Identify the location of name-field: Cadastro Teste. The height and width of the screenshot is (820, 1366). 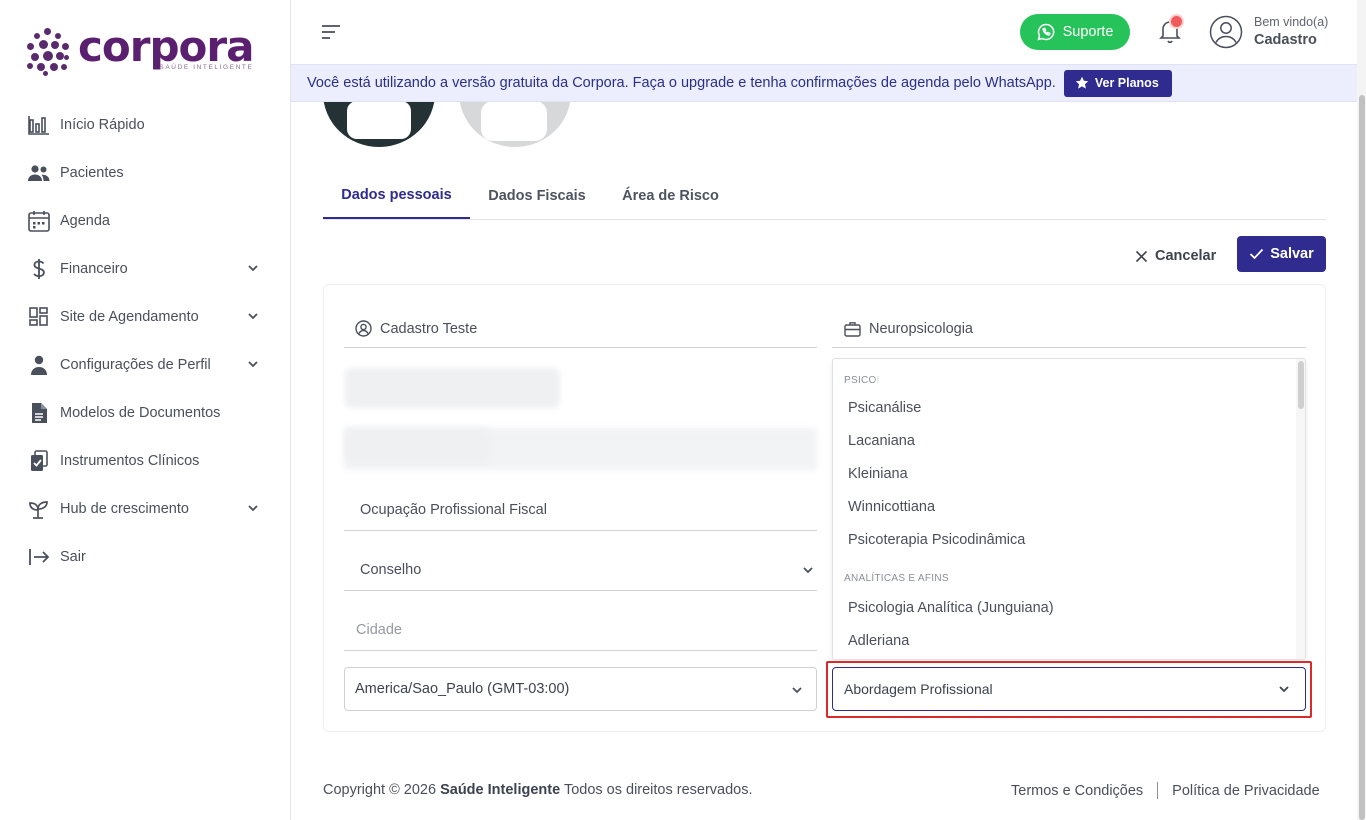
(580, 329).